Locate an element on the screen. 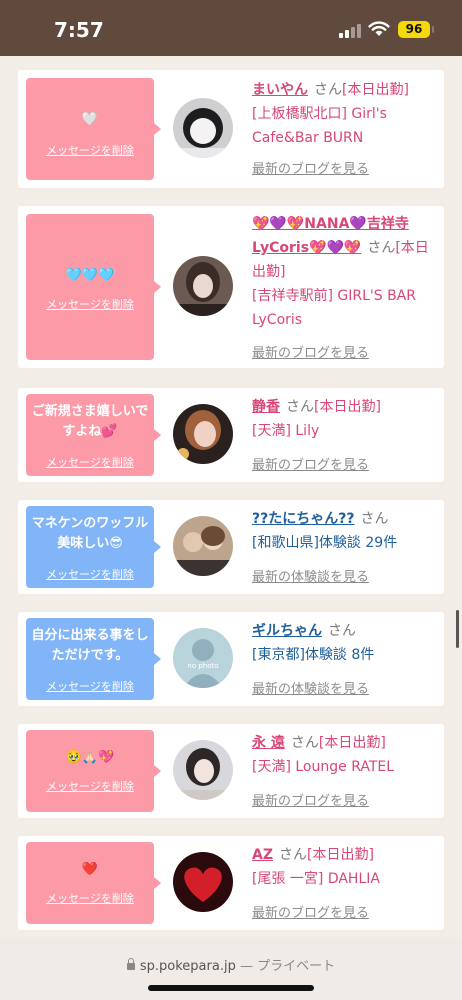  url-row: sp.pokepara.jp — プライベート is located at coordinates (231, 964).